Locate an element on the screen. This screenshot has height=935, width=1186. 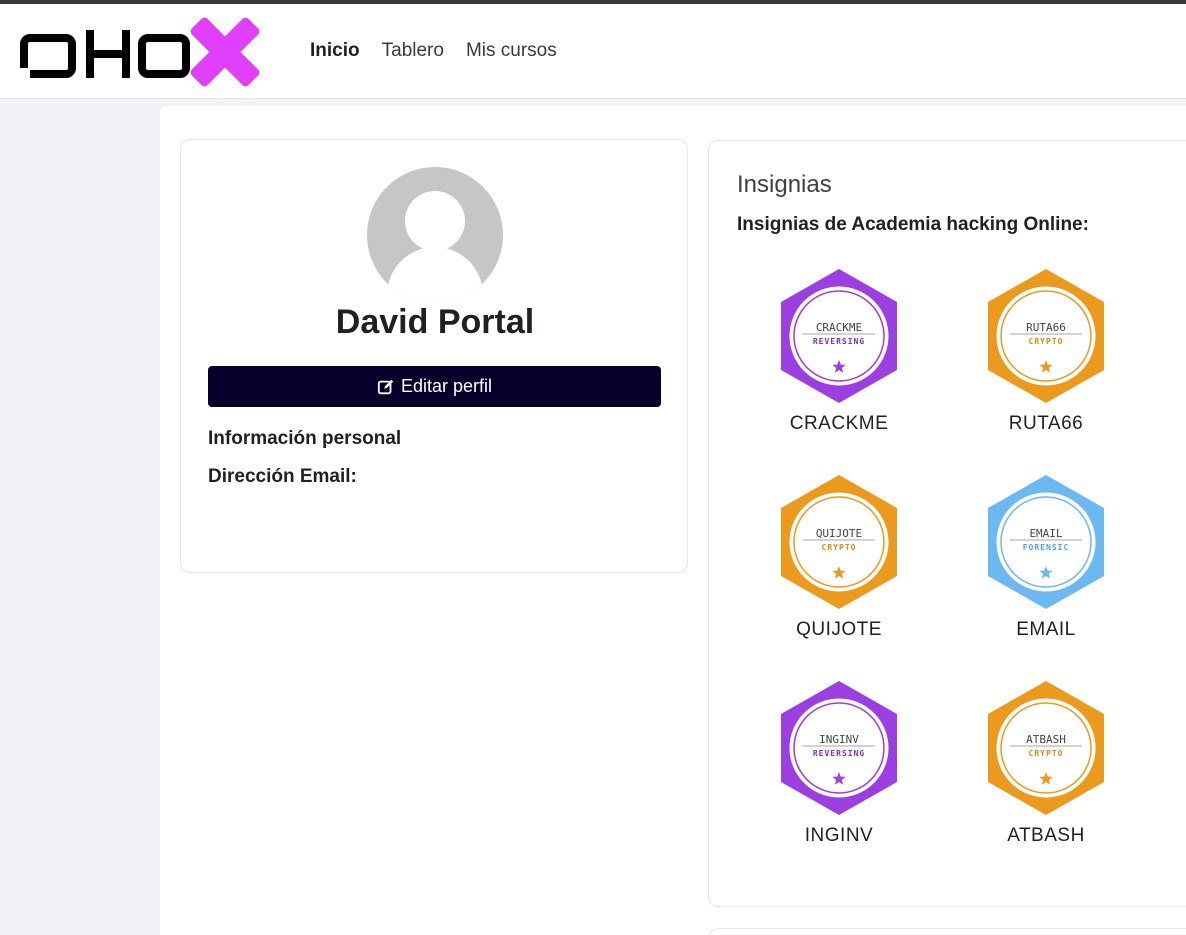
email-label: Dirección Email: is located at coordinates (282, 476).